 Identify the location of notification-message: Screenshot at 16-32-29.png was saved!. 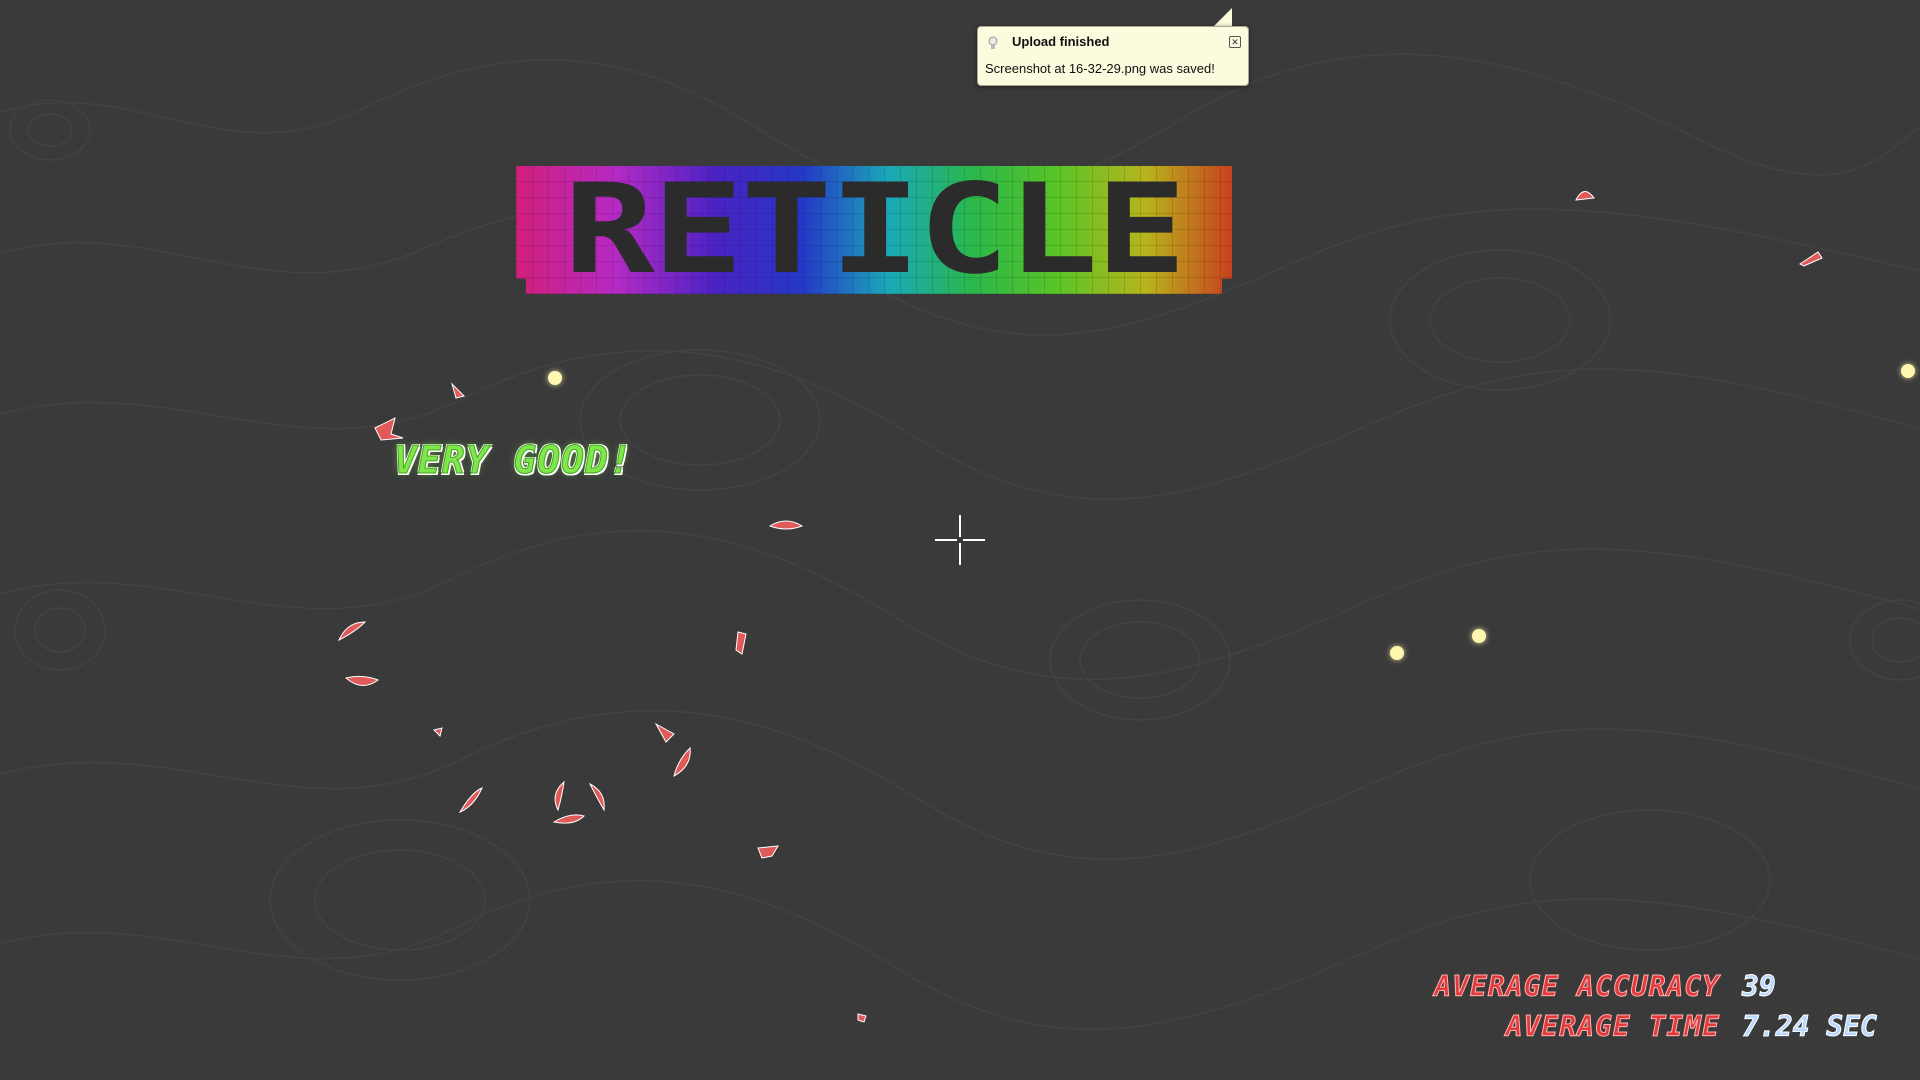
(1100, 68).